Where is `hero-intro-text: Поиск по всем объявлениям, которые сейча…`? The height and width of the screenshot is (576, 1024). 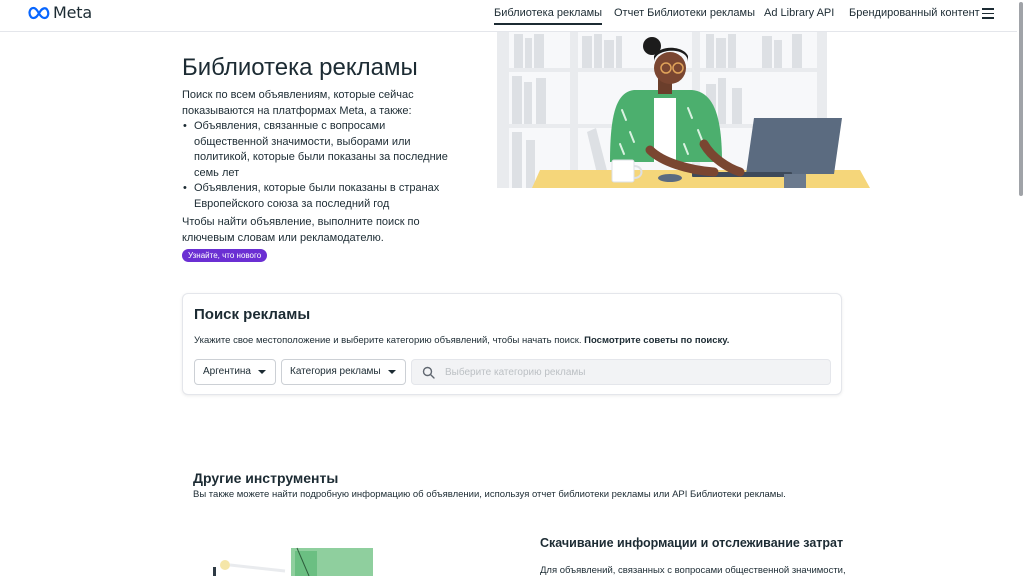
hero-intro-text: Поиск по всем объявлениям, которые сейча… is located at coordinates (298, 103).